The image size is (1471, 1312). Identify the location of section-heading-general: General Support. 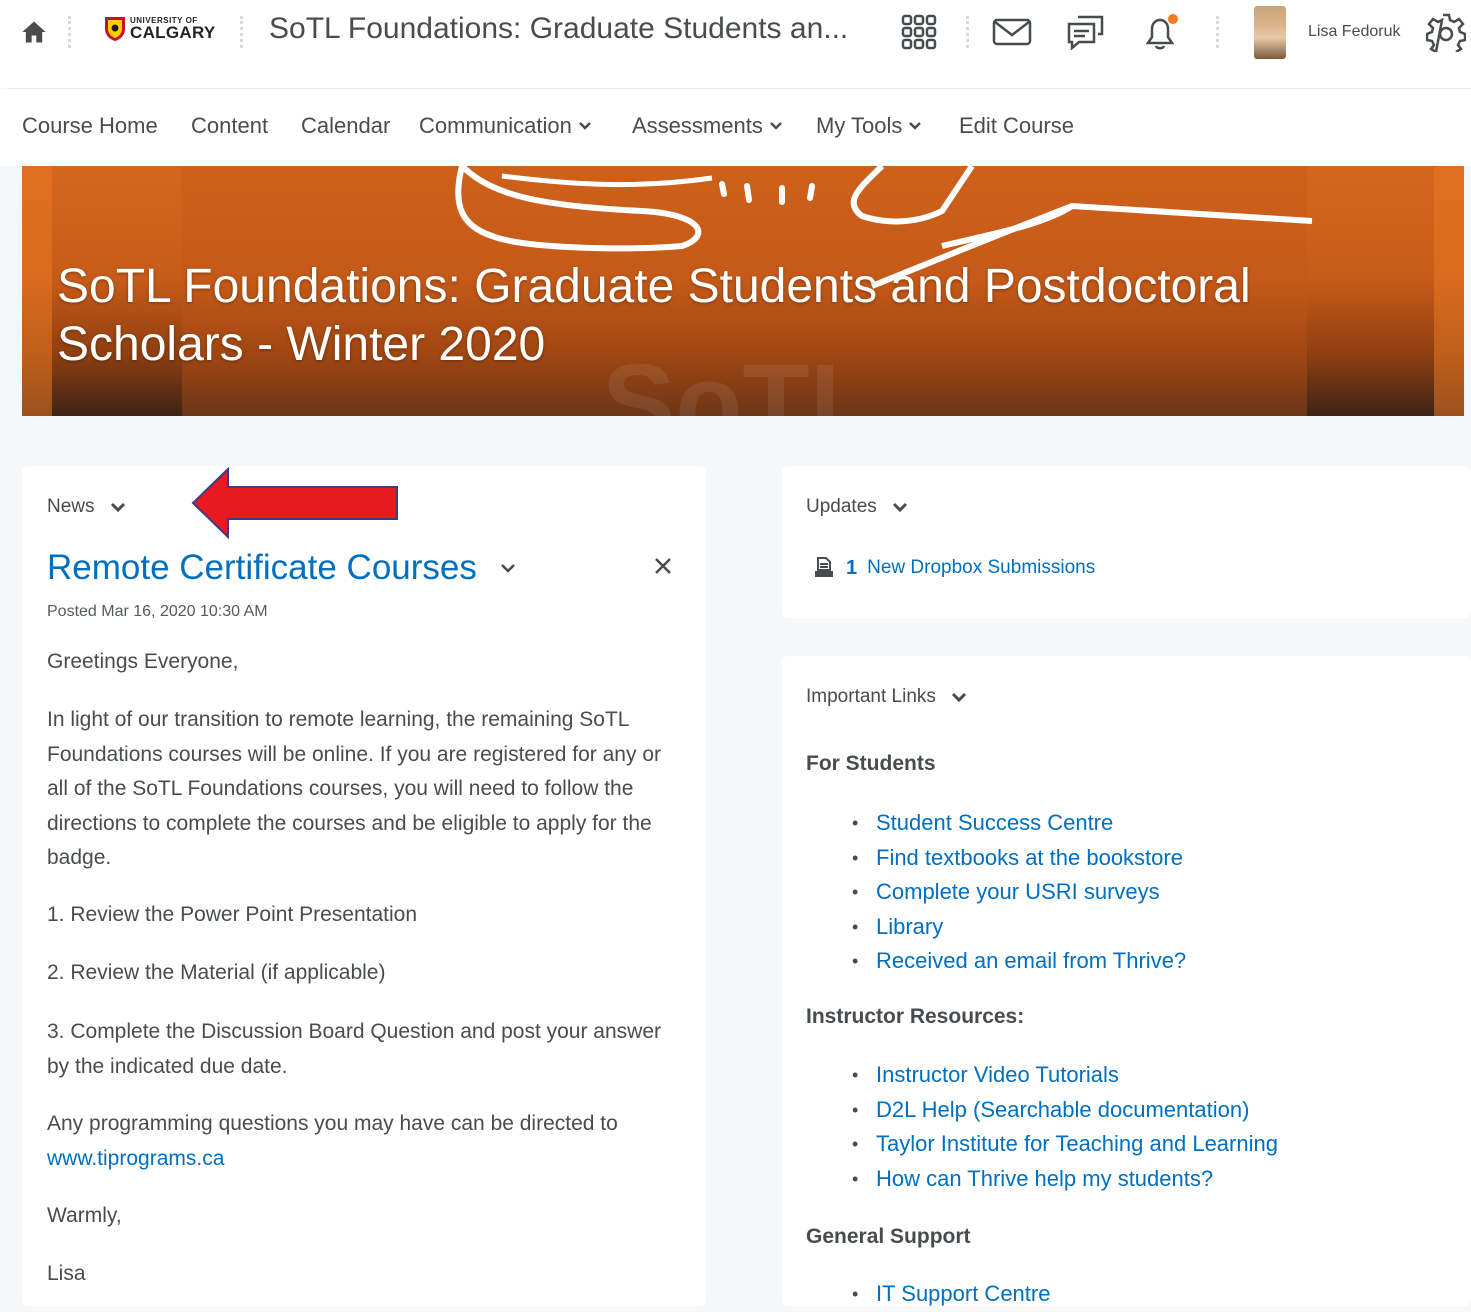
(888, 1236).